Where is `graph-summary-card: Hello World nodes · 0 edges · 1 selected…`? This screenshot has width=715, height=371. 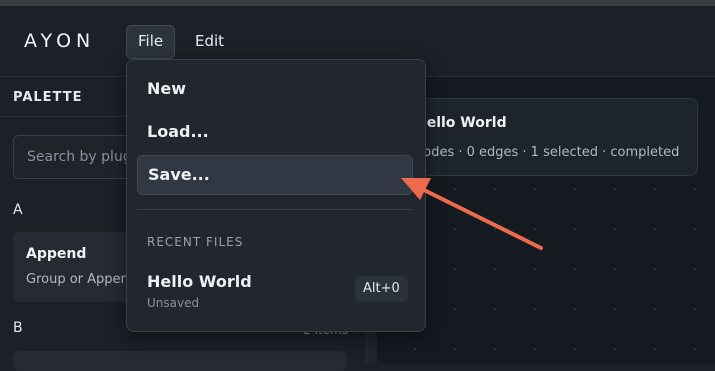 graph-summary-card: Hello World nodes · 0 edges · 1 selected… is located at coordinates (545, 137).